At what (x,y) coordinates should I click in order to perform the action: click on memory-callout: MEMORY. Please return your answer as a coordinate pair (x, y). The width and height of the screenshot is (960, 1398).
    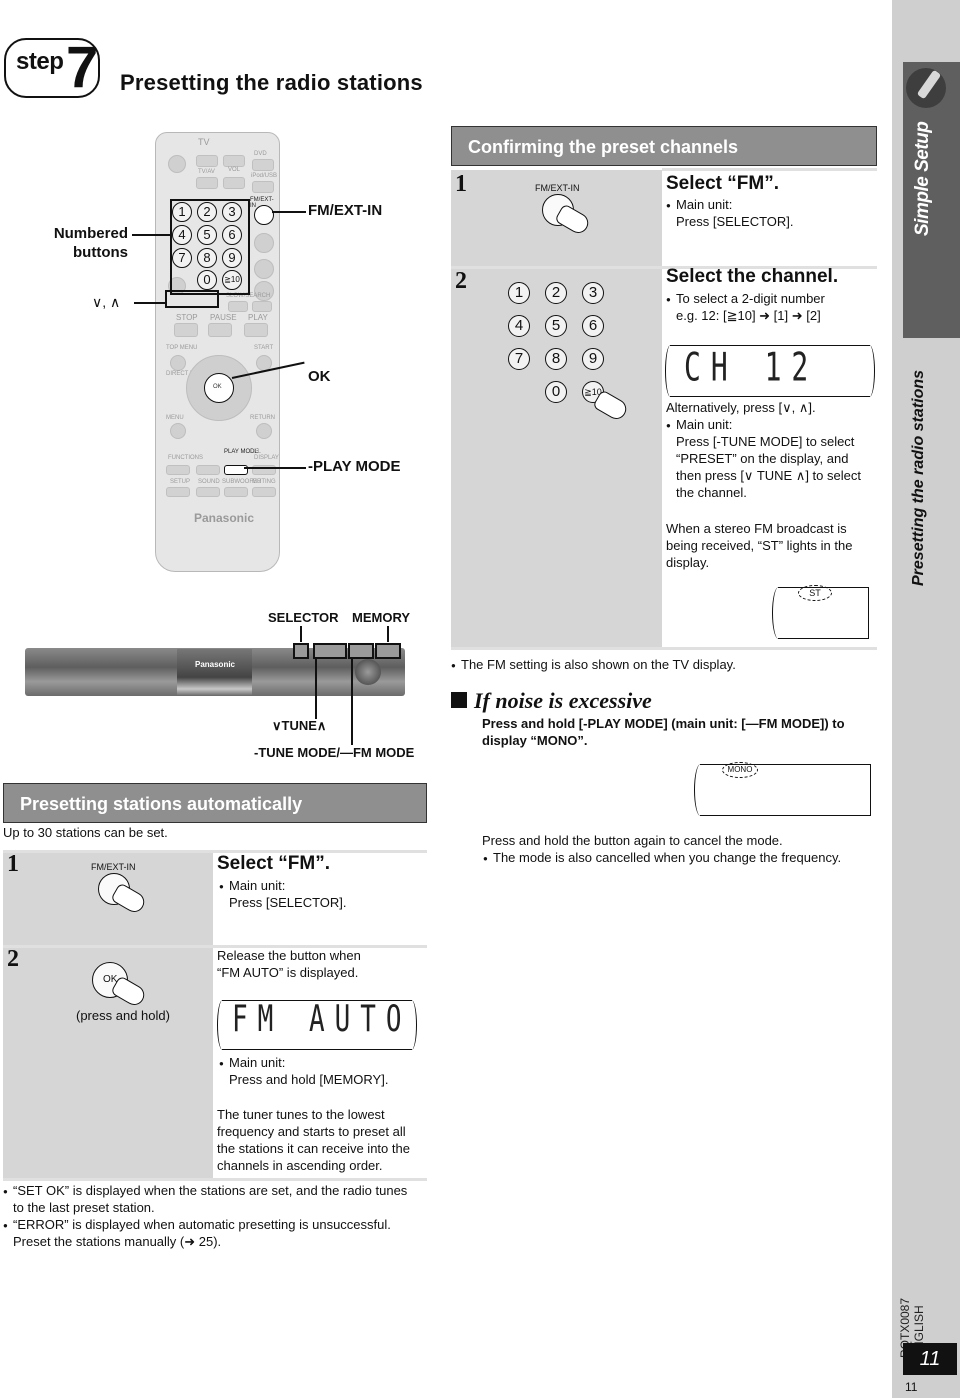
    Looking at the image, I should click on (381, 617).